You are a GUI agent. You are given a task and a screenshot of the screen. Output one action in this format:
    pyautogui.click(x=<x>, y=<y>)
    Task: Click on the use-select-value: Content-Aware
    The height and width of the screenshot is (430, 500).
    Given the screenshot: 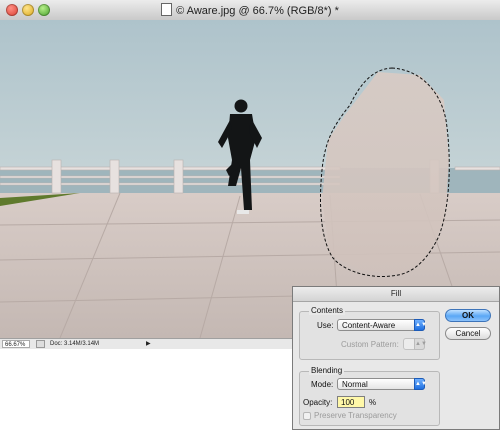 What is the action you would take?
    pyautogui.click(x=369, y=325)
    